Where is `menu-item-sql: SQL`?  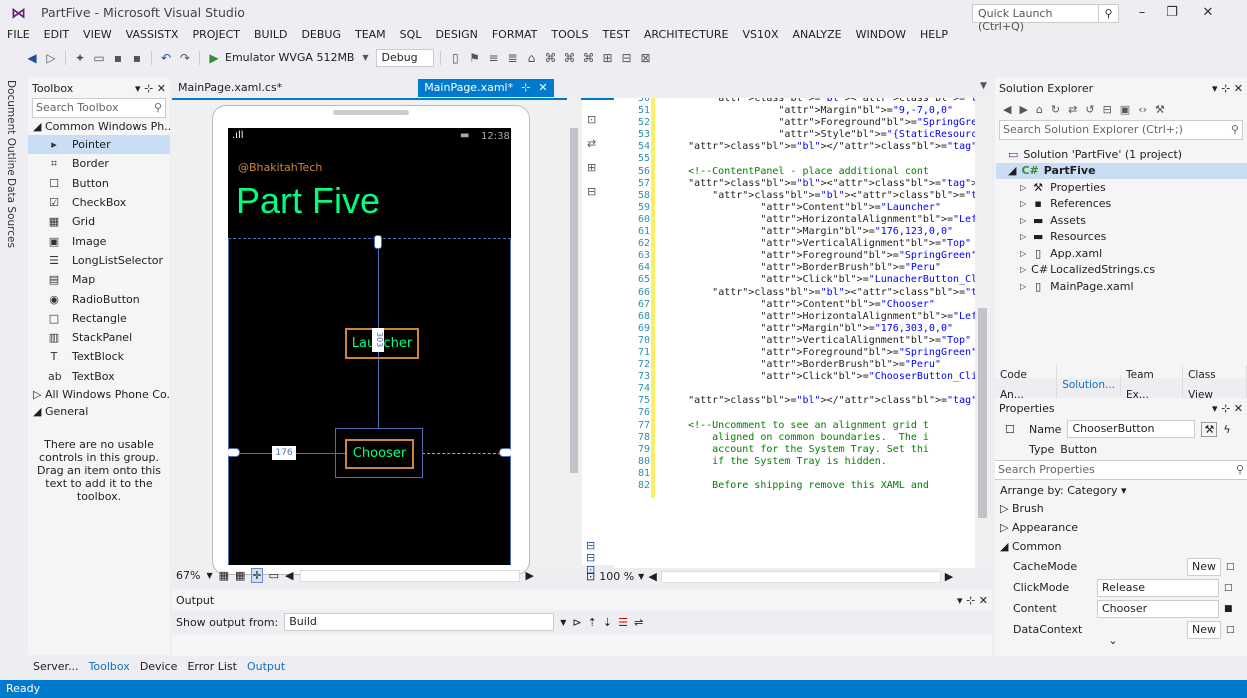 menu-item-sql: SQL is located at coordinates (411, 35).